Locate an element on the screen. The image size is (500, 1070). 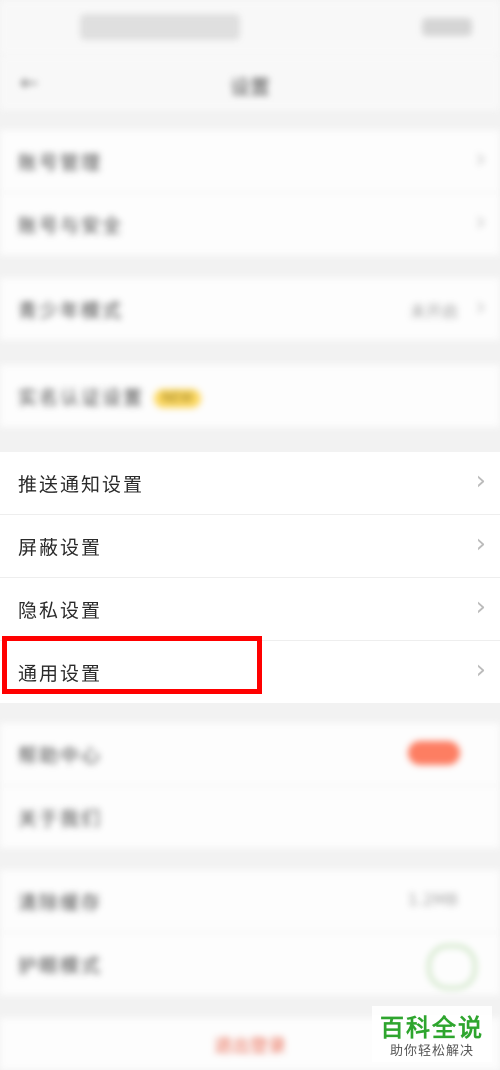
row-label: 账号与安全 is located at coordinates (71, 226).